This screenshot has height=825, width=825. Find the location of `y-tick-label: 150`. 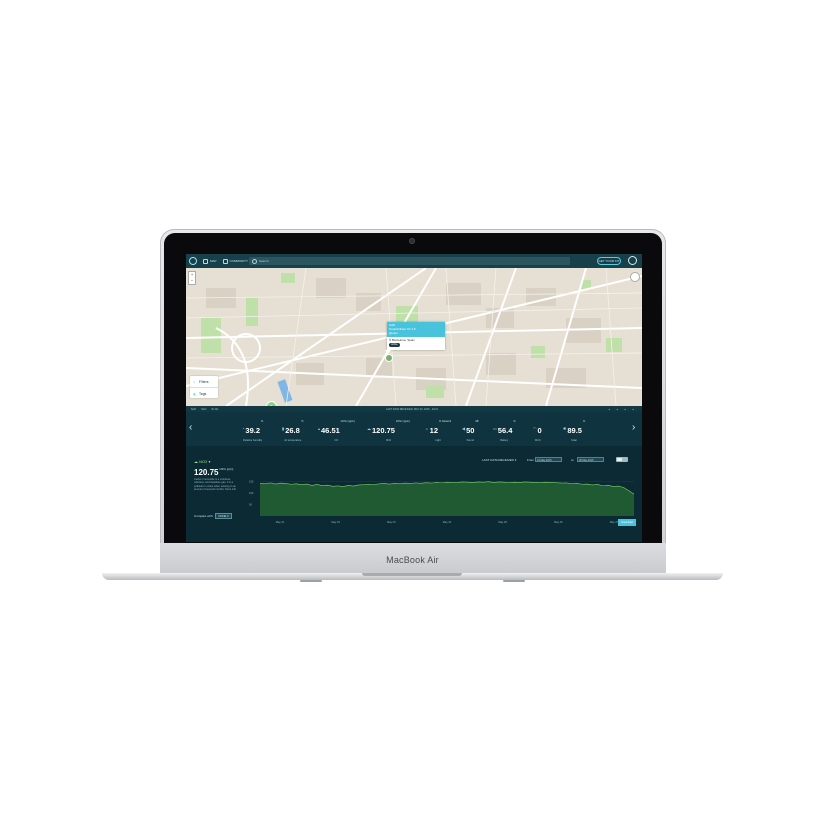

y-tick-label: 150 is located at coordinates (251, 482).